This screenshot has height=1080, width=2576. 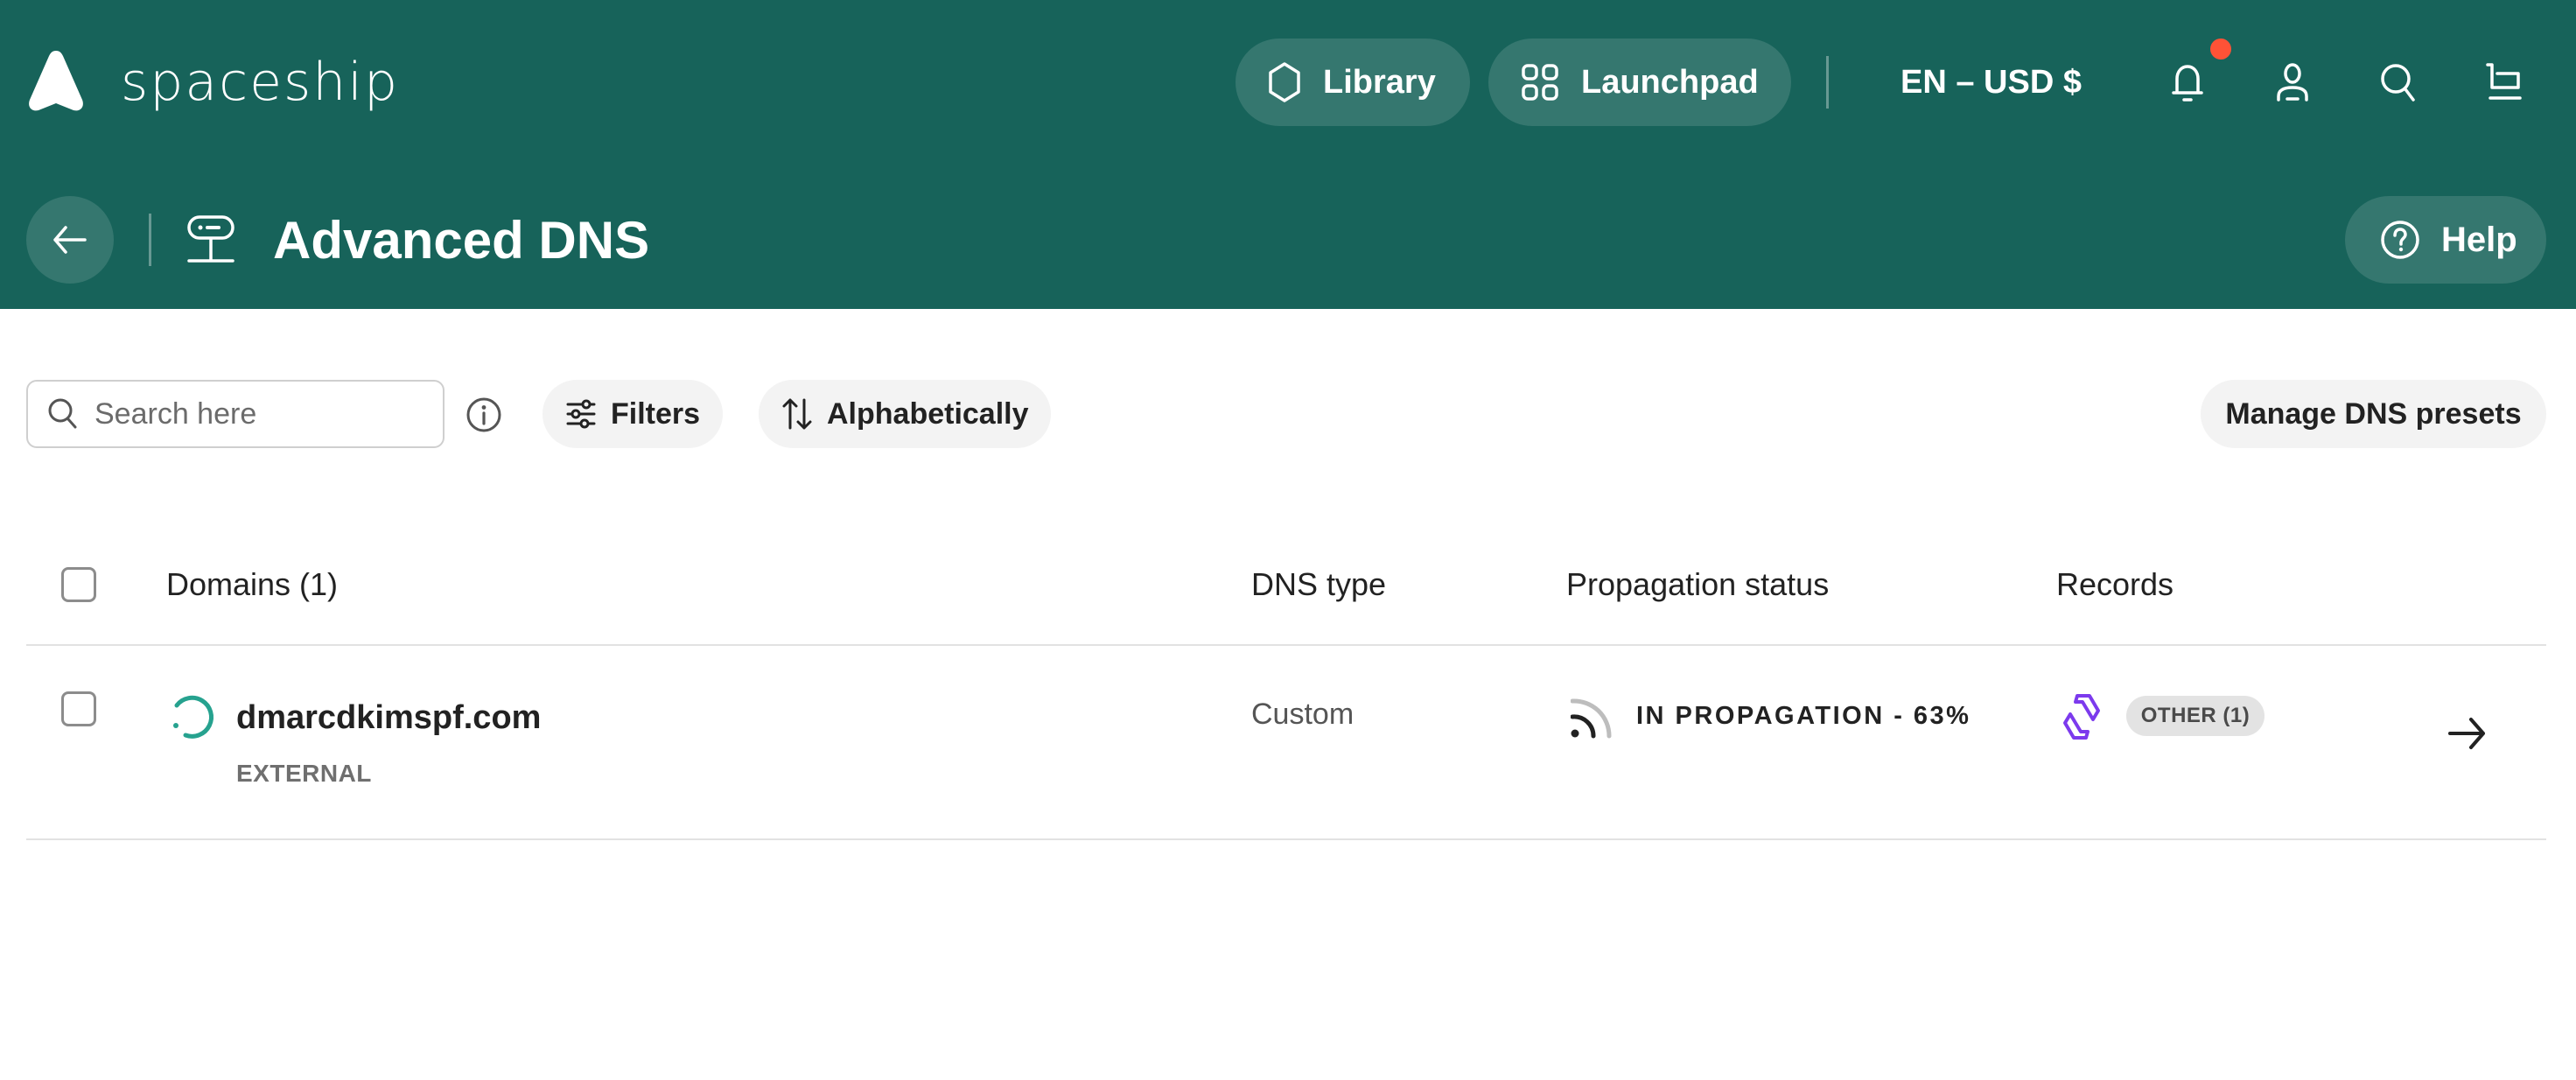 I want to click on column-header-records: Records, so click(x=2115, y=584).